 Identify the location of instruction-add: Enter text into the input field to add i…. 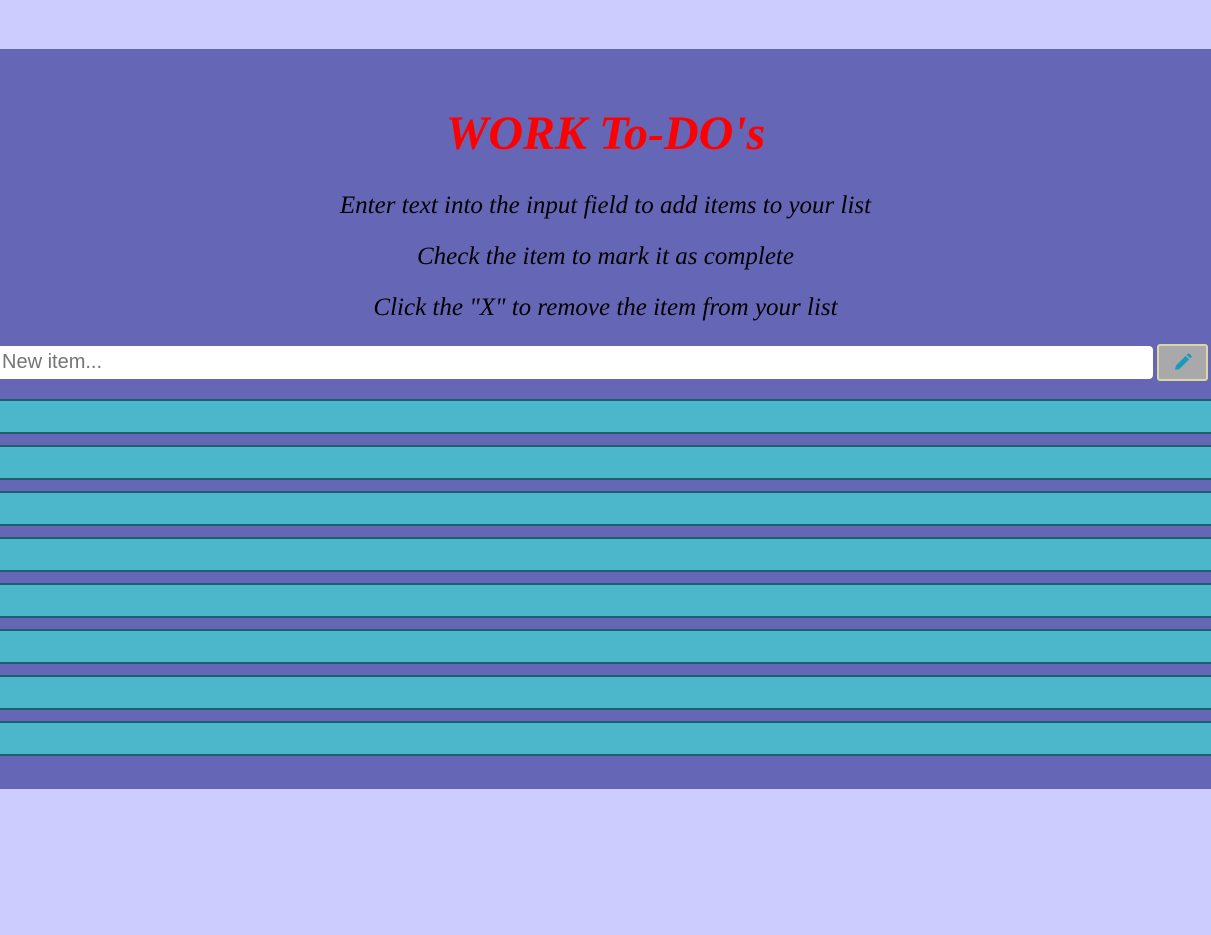
(605, 205).